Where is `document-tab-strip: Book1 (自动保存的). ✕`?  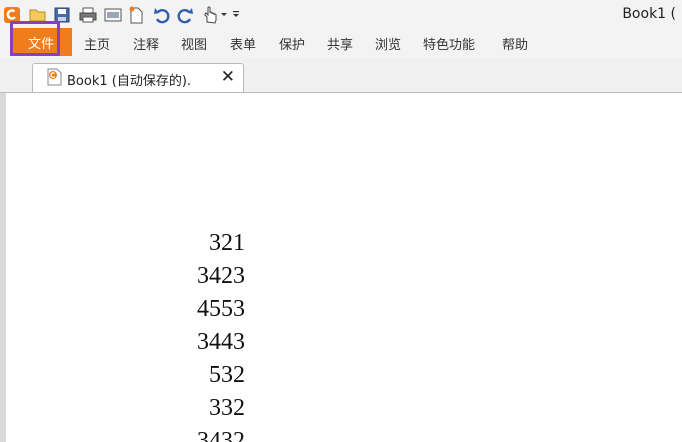 document-tab-strip: Book1 (自动保存的). ✕ is located at coordinates (341, 75).